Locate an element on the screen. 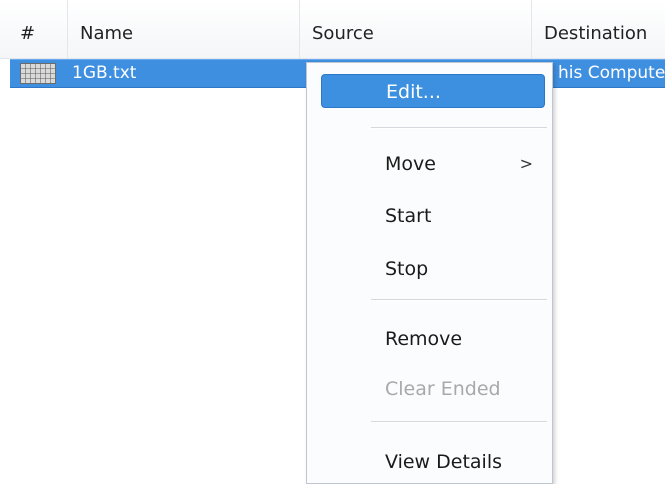 Image resolution: width=665 pixels, height=484 pixels. row-destination: his Compute is located at coordinates (611, 73).